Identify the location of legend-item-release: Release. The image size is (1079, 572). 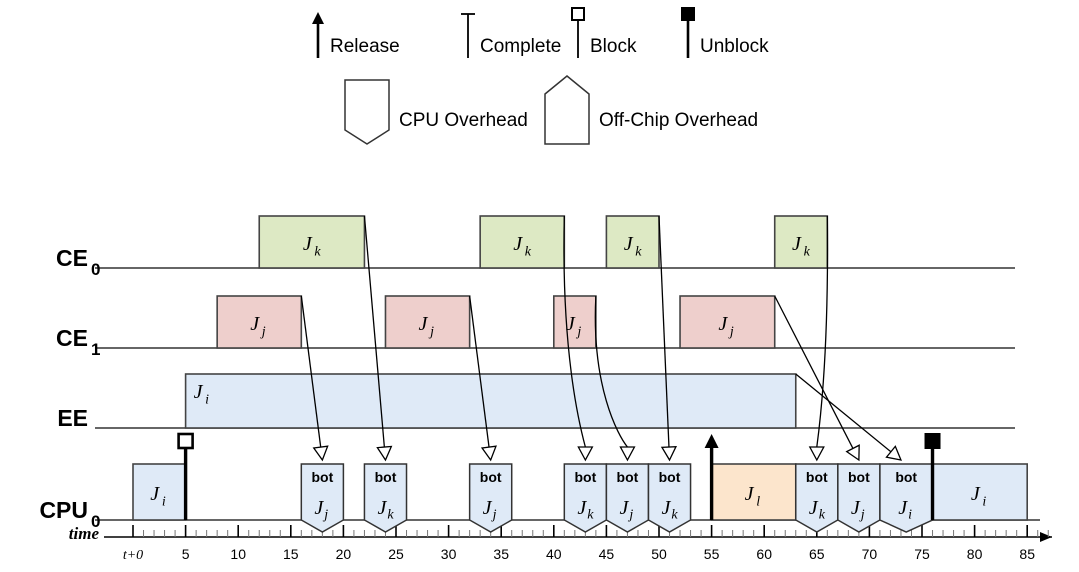
(356, 35).